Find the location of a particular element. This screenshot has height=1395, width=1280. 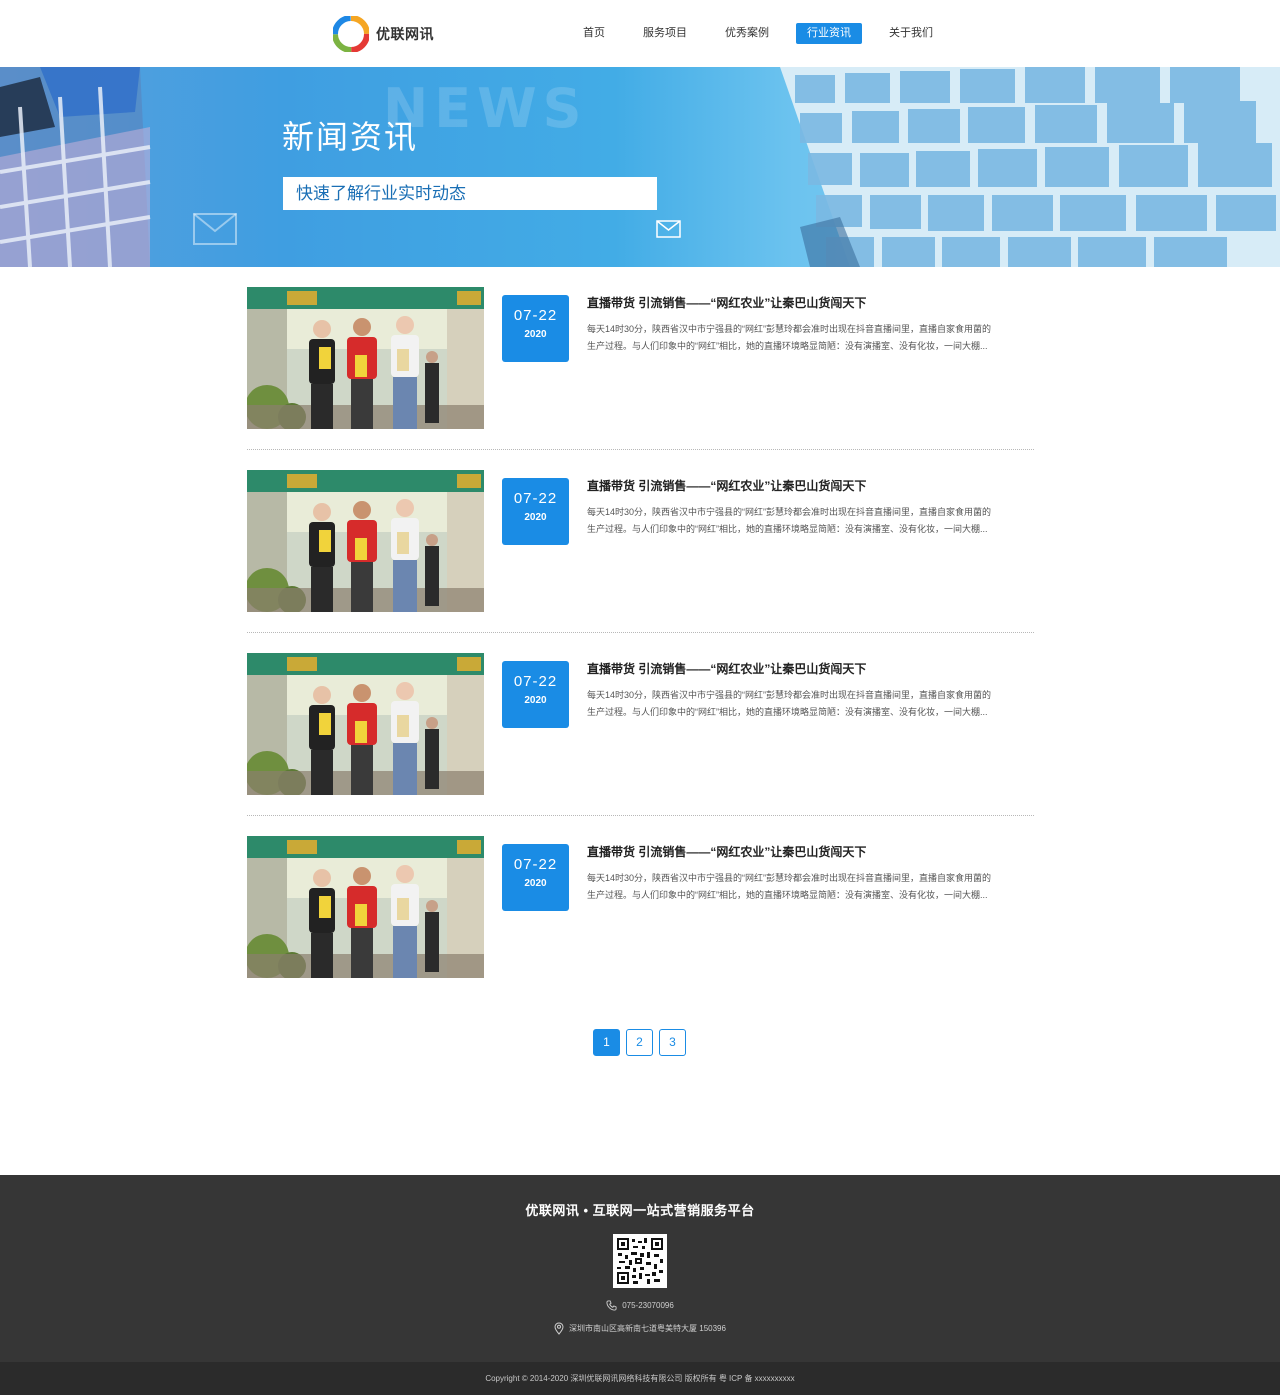

footer-address-row: 深圳市南山区高新南七道粤美特大厦 150396 is located at coordinates (640, 1328).